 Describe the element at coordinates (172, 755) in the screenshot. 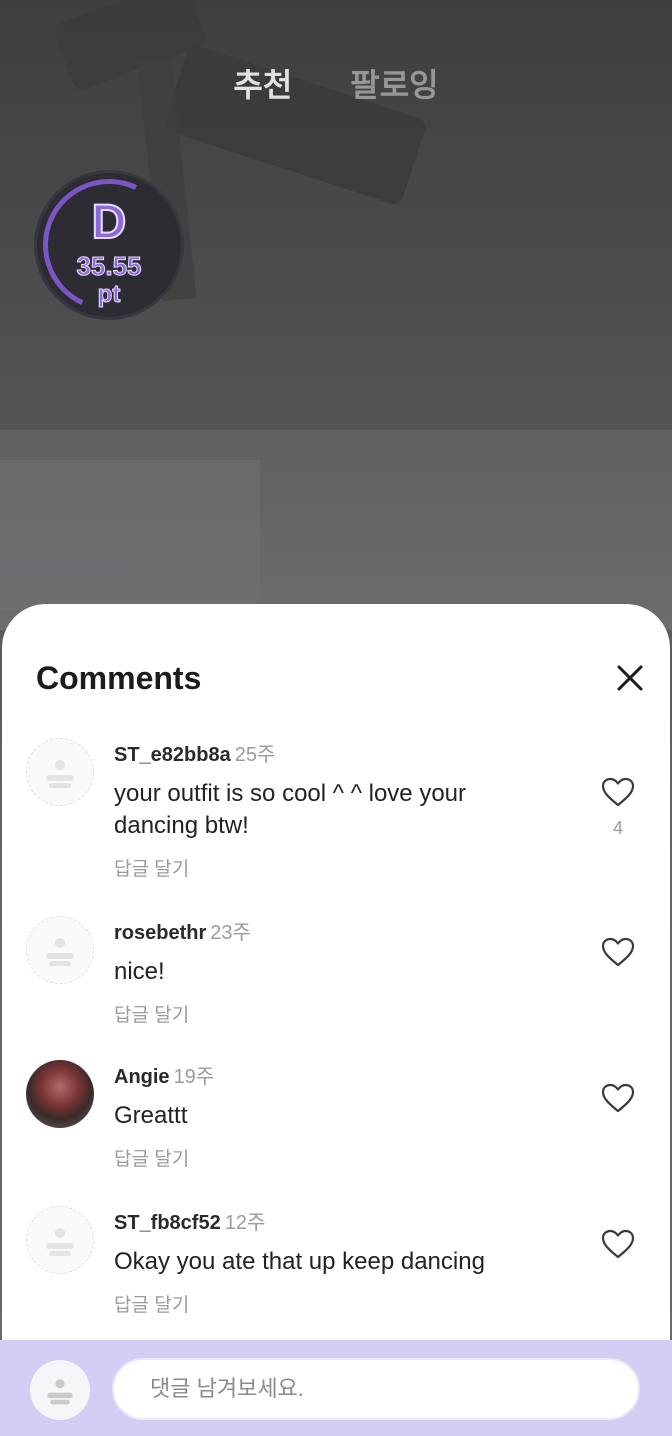

I see `comment-username: ST_e82bb8a` at that location.